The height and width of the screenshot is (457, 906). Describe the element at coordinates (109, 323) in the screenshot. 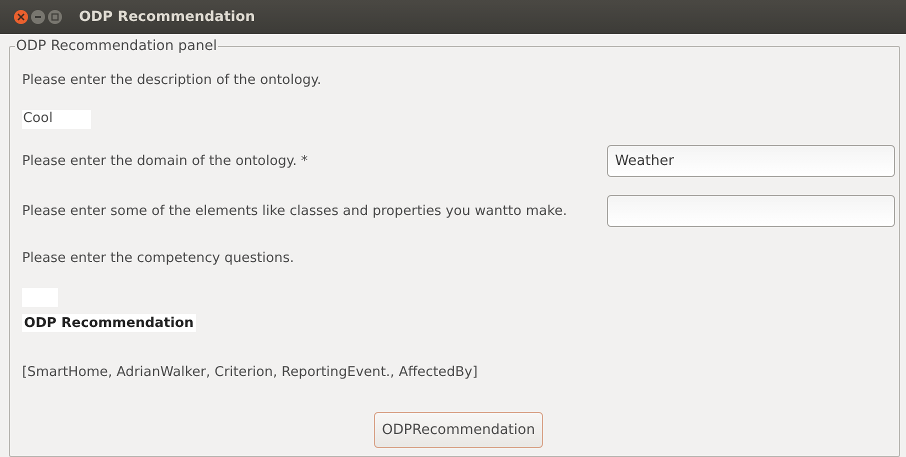

I see `section-heading: ODP Recommendation` at that location.